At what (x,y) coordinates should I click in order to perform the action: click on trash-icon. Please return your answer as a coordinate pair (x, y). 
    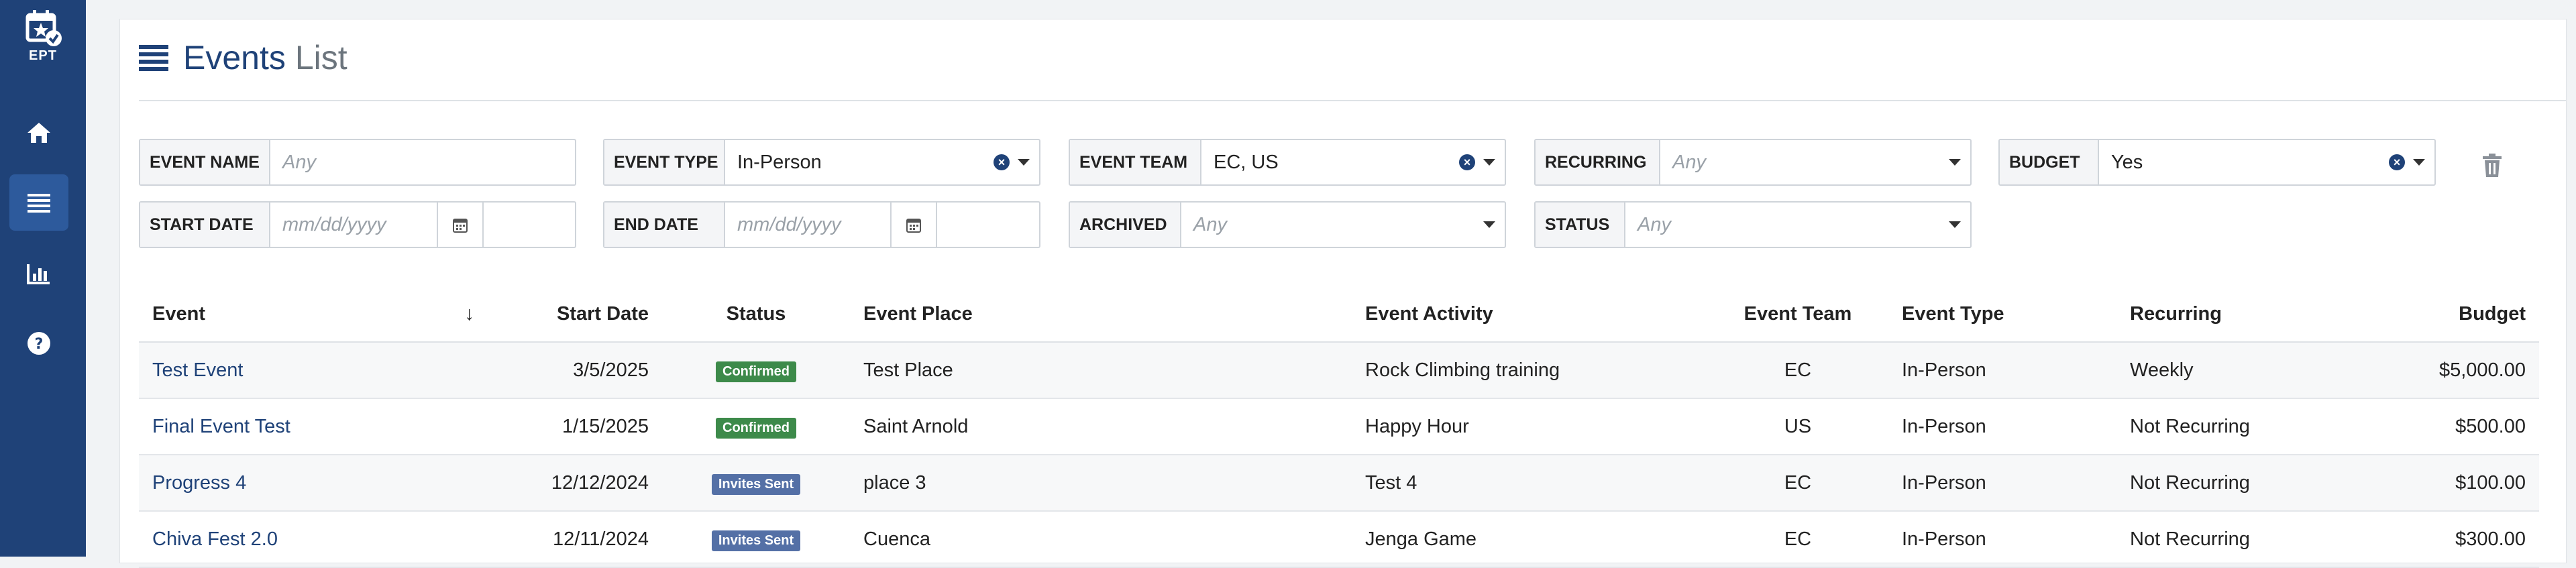
    Looking at the image, I should click on (2492, 165).